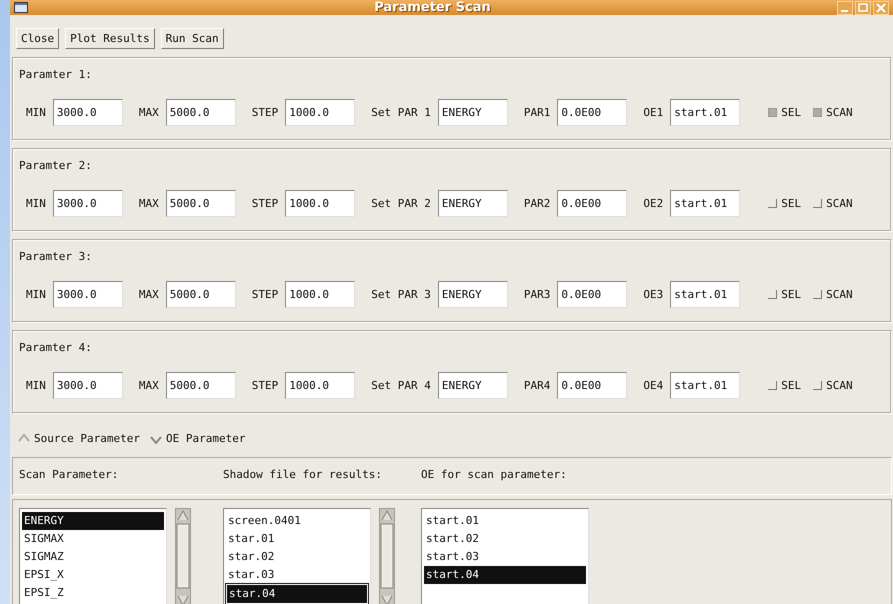 The height and width of the screenshot is (604, 893). I want to click on maximize-icon, so click(863, 7).